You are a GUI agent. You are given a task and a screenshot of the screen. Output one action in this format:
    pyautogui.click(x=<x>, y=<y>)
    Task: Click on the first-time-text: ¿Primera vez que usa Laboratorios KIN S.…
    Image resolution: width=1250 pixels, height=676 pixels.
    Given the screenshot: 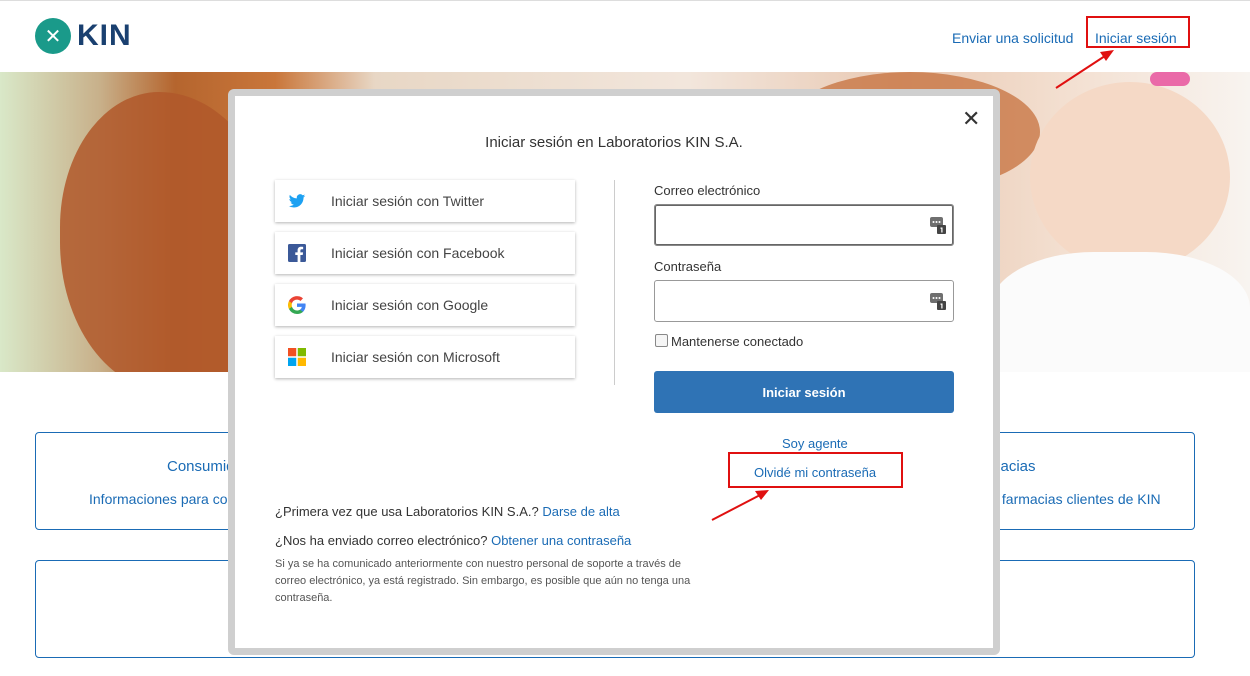 What is the action you would take?
    pyautogui.click(x=407, y=511)
    